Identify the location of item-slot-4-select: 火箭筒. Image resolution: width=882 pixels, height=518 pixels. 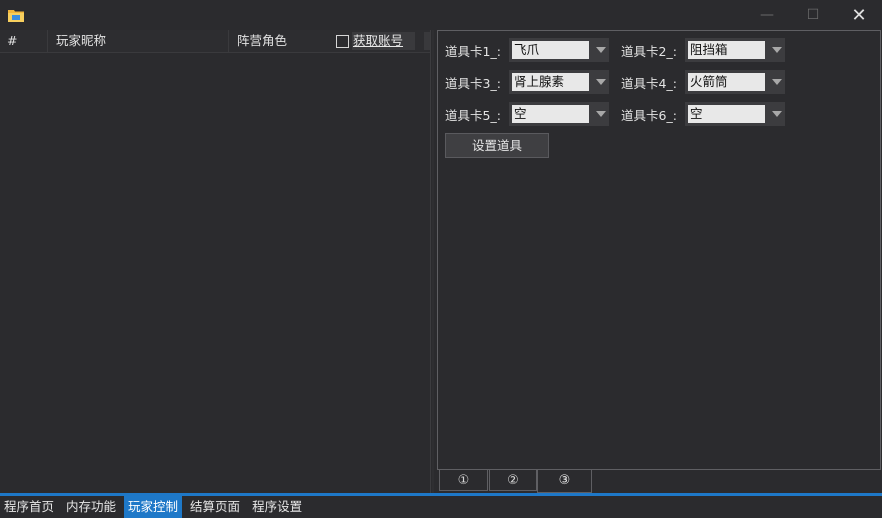
(735, 82).